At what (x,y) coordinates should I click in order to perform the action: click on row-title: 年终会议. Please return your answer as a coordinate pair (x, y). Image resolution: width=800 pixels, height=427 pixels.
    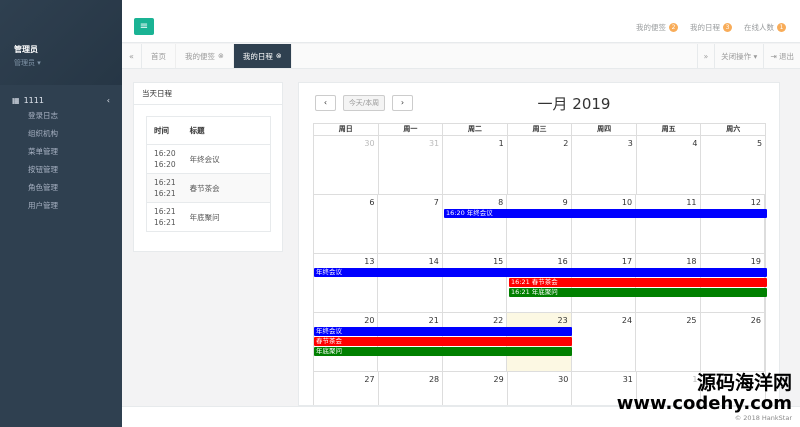
    Looking at the image, I should click on (226, 159).